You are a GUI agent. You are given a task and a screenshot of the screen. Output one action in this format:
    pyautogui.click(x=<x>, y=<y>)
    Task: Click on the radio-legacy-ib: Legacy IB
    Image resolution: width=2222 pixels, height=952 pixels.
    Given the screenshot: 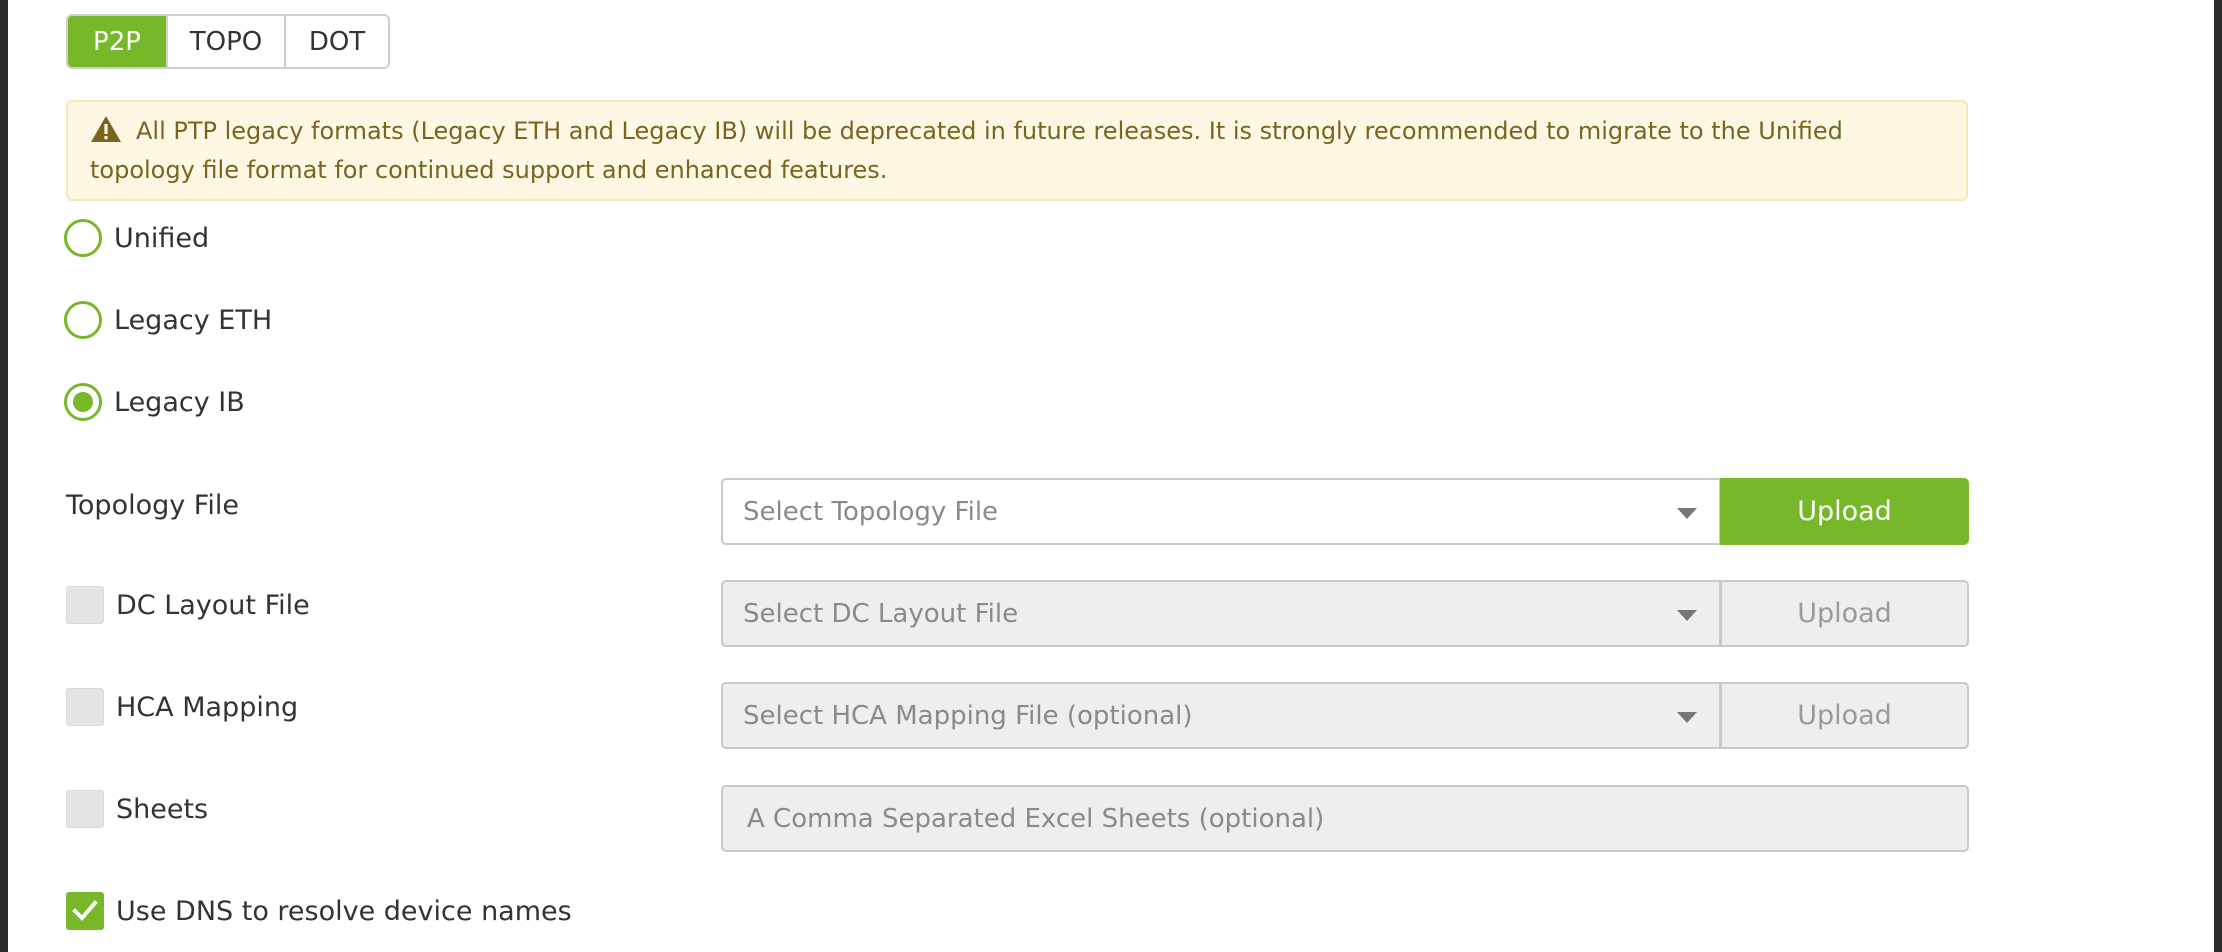 What is the action you would take?
    pyautogui.click(x=154, y=402)
    